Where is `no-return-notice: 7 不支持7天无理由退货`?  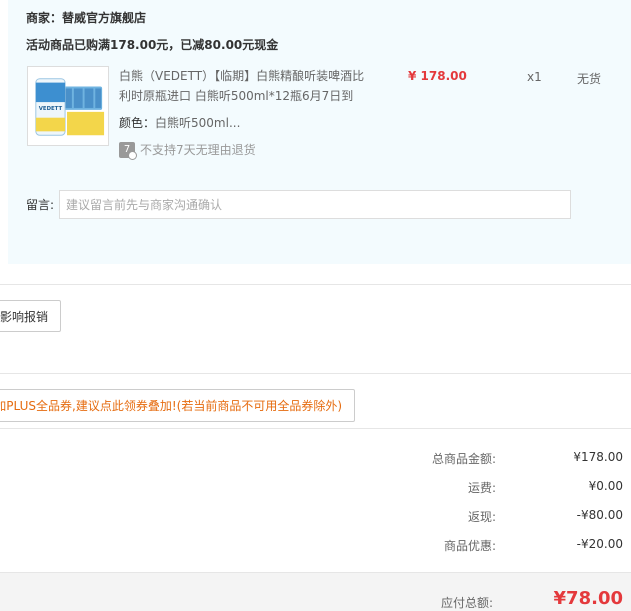 no-return-notice: 7 不支持7天无理由退货 is located at coordinates (187, 150).